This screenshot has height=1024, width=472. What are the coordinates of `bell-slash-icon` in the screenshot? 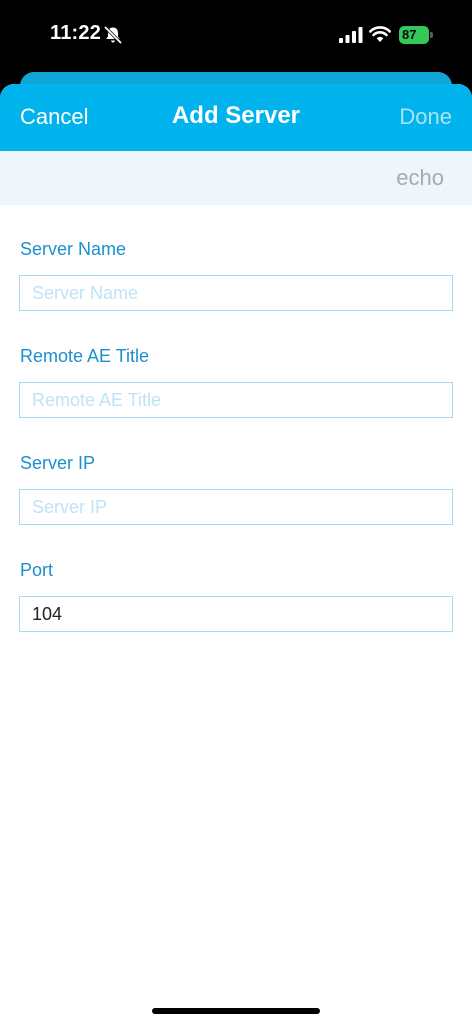 It's located at (113, 35).